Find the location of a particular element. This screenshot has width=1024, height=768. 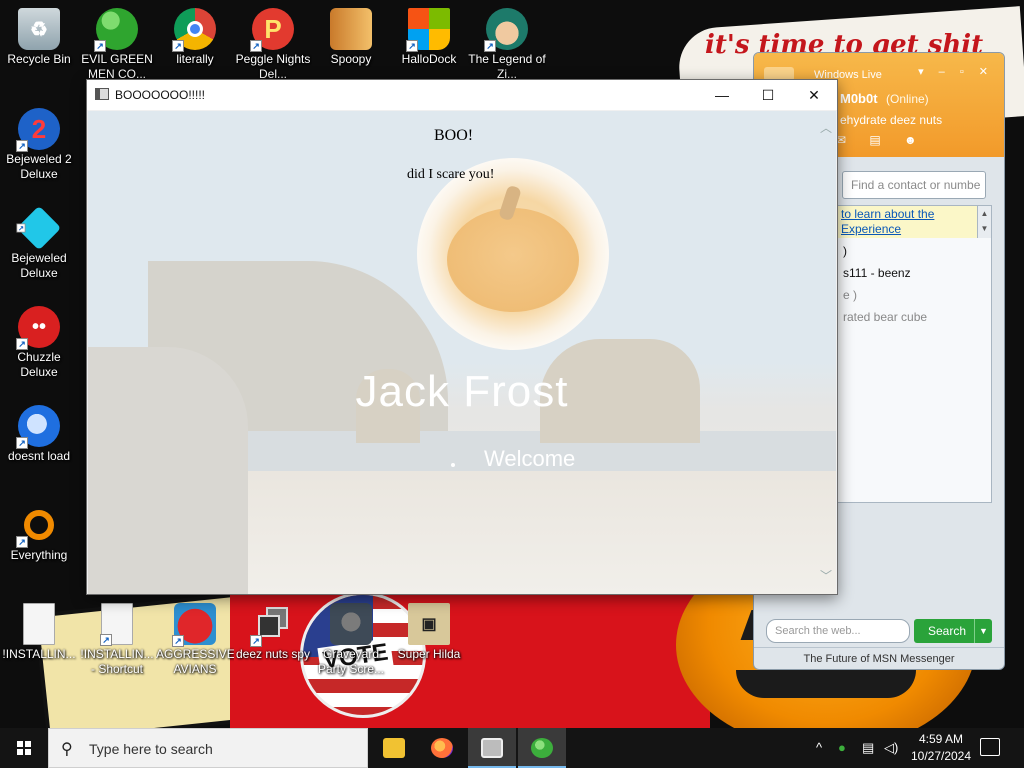

desktop-icon-chuzzle: •• ↗ Chuzzle Deluxe is located at coordinates (39, 343).